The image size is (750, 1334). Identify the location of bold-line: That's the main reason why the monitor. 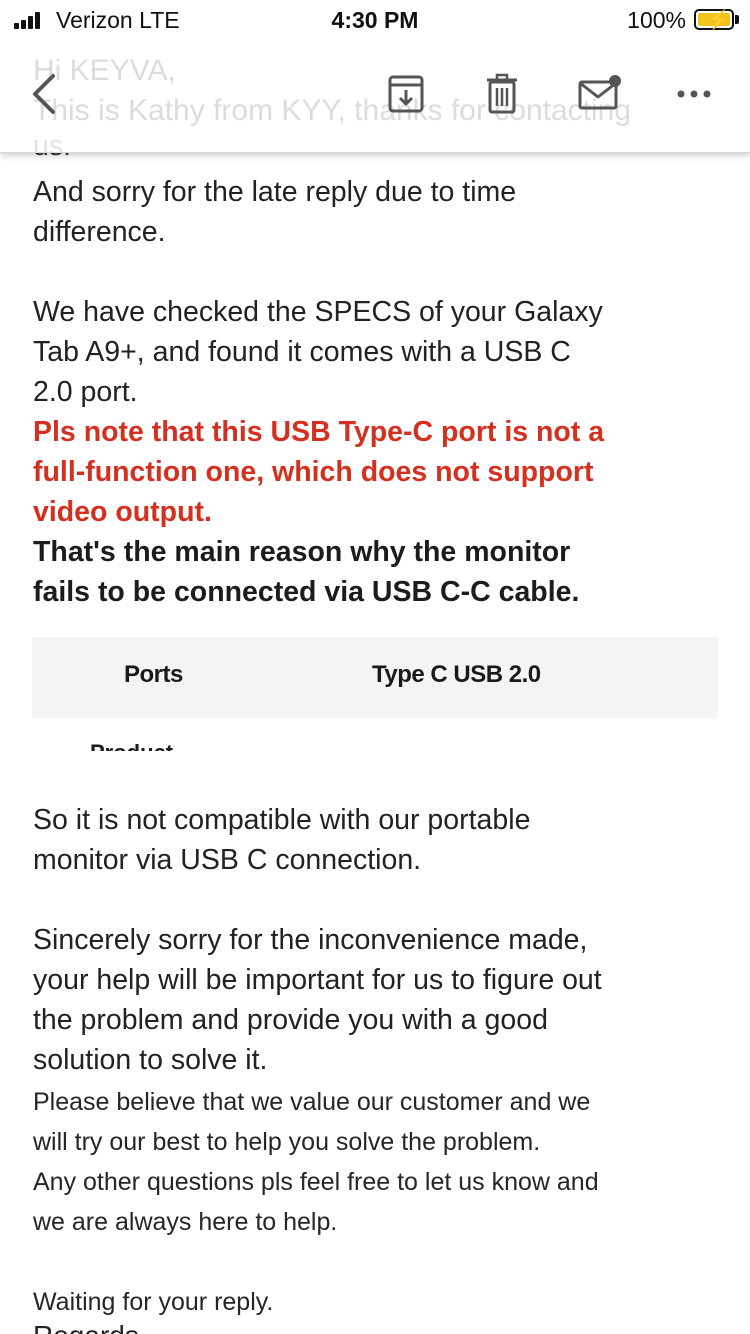
(302, 552).